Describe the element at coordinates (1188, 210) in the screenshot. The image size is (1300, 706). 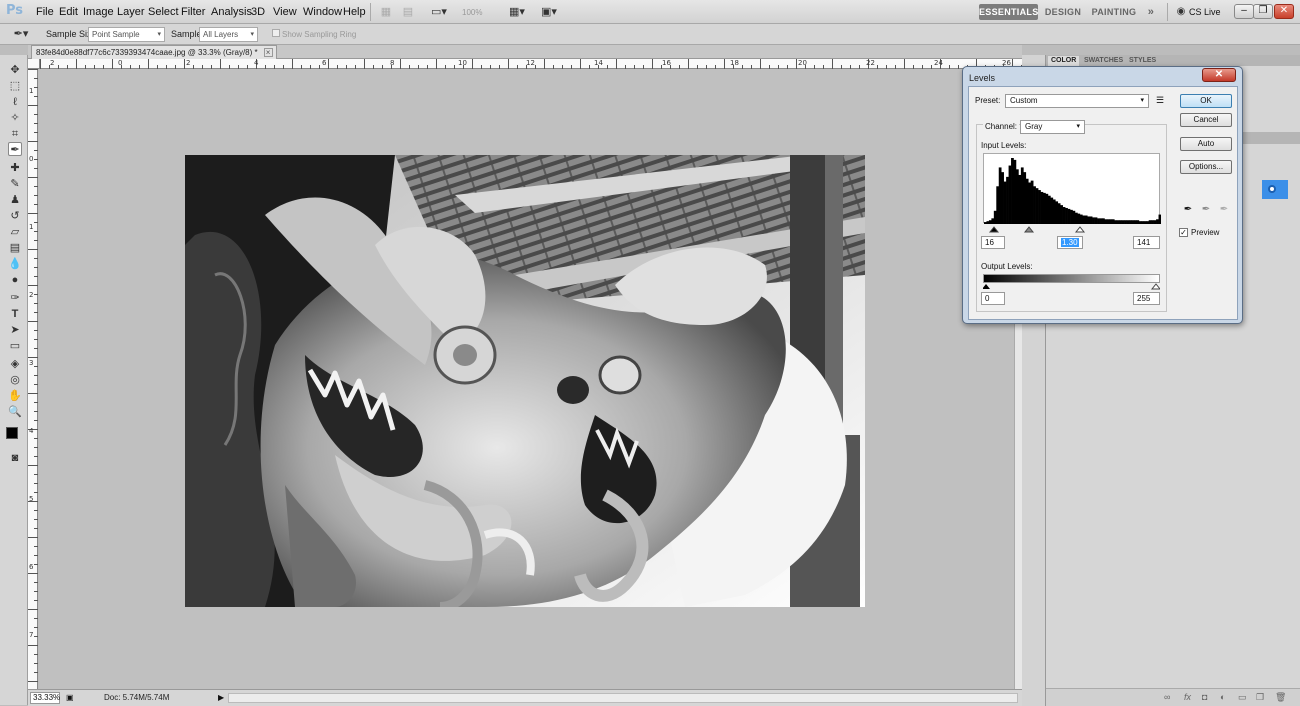
I see `black-point-eyedropper-icon: ✒` at that location.